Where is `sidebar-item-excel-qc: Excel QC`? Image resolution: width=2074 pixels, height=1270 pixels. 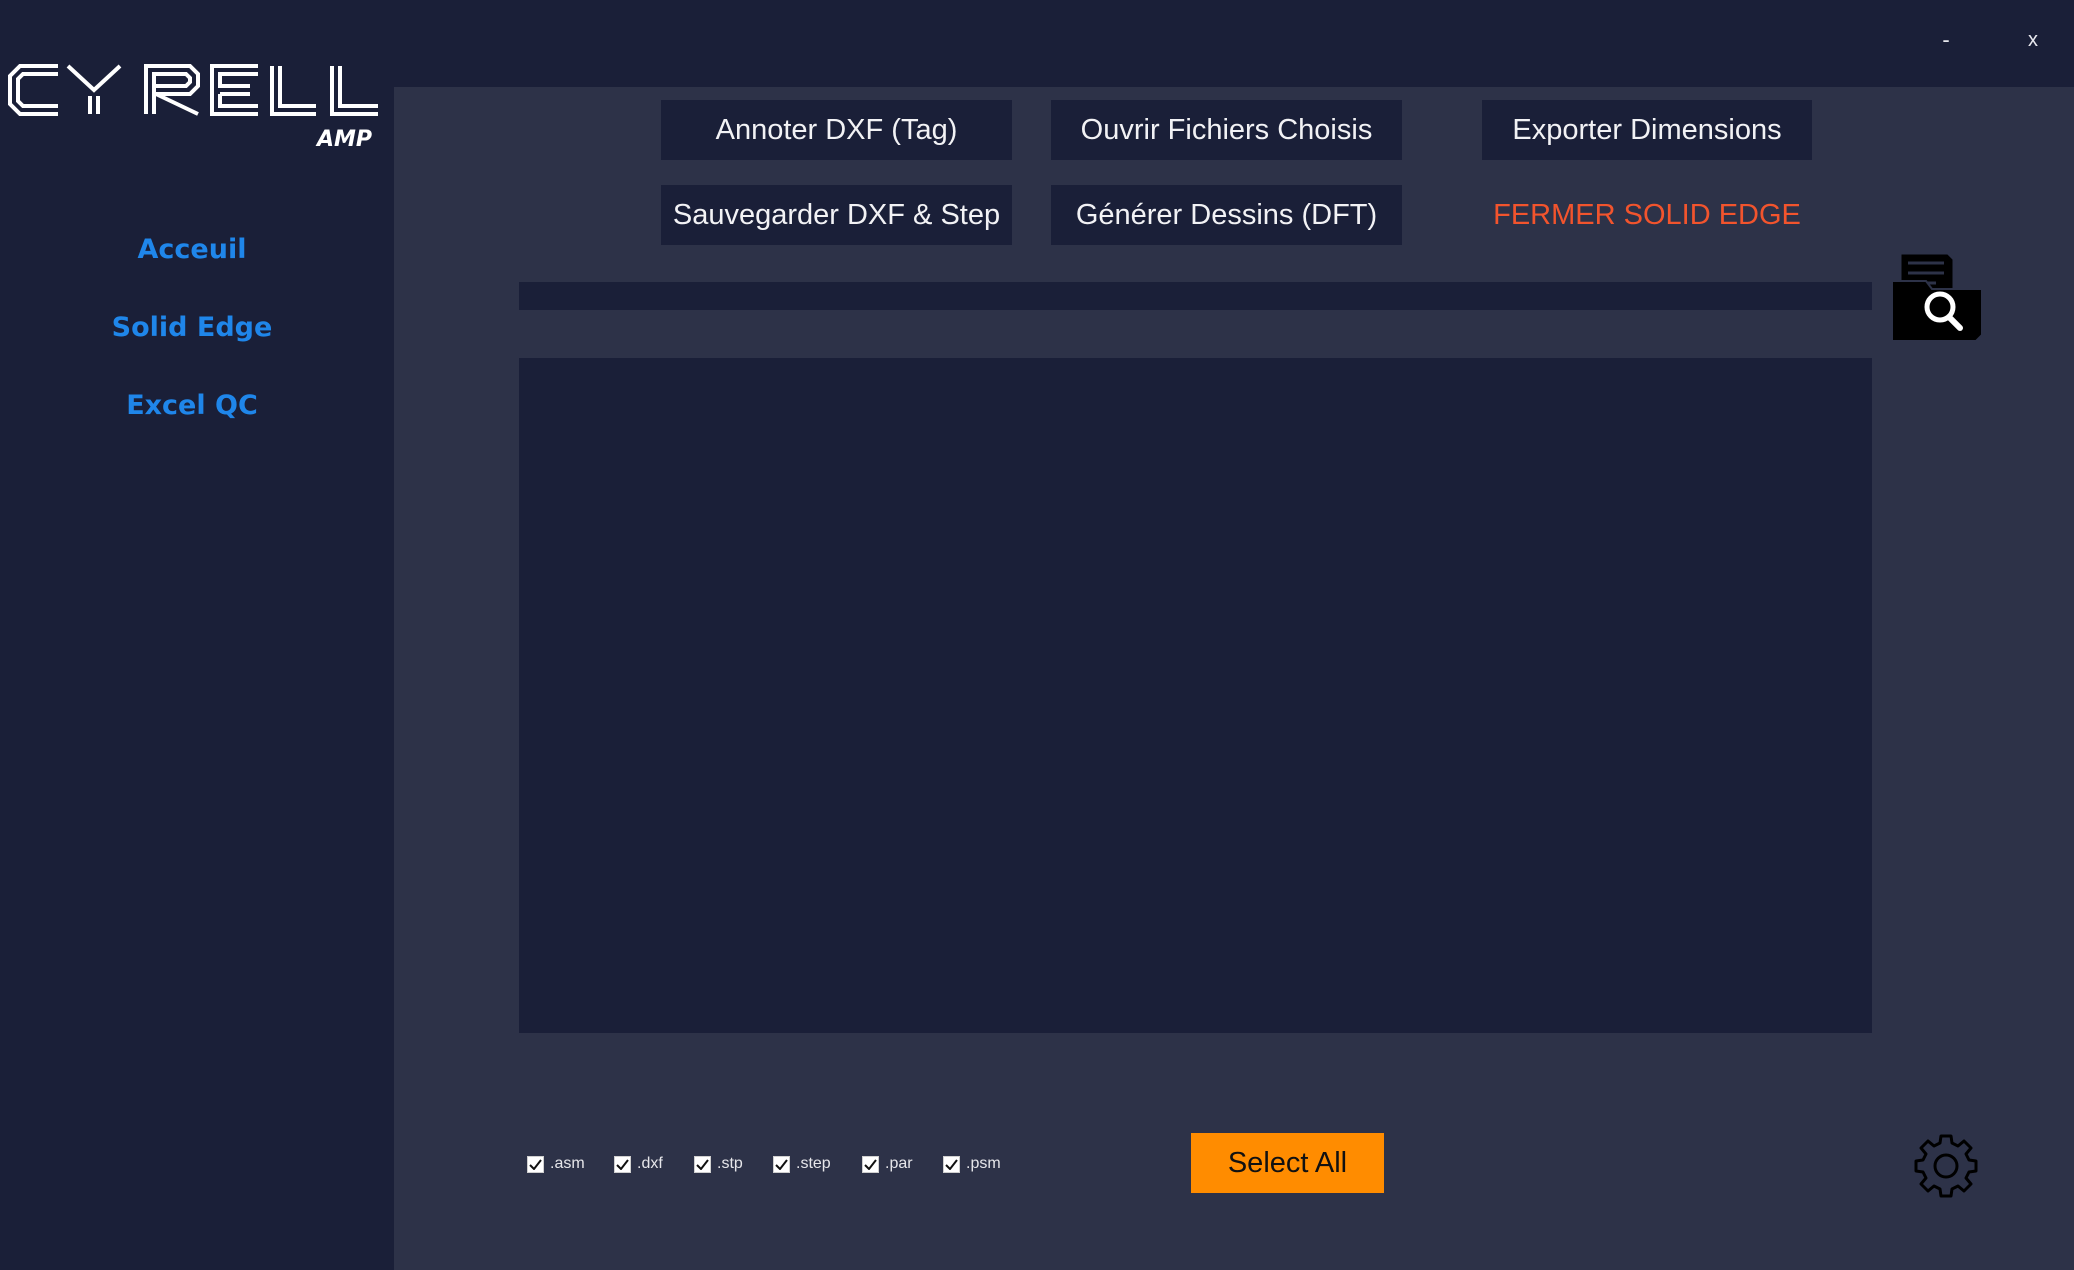
sidebar-item-excel-qc: Excel QC is located at coordinates (192, 405).